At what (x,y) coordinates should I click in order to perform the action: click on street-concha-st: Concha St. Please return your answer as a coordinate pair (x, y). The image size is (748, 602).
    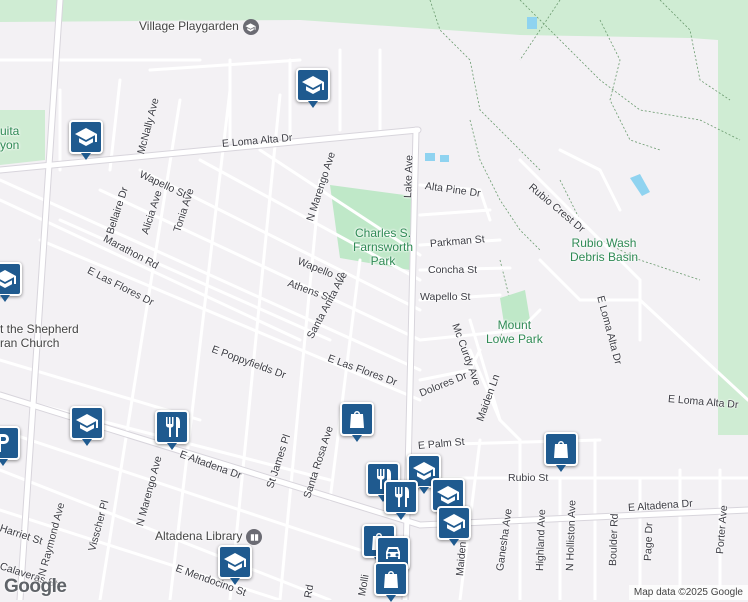
    Looking at the image, I should click on (453, 270).